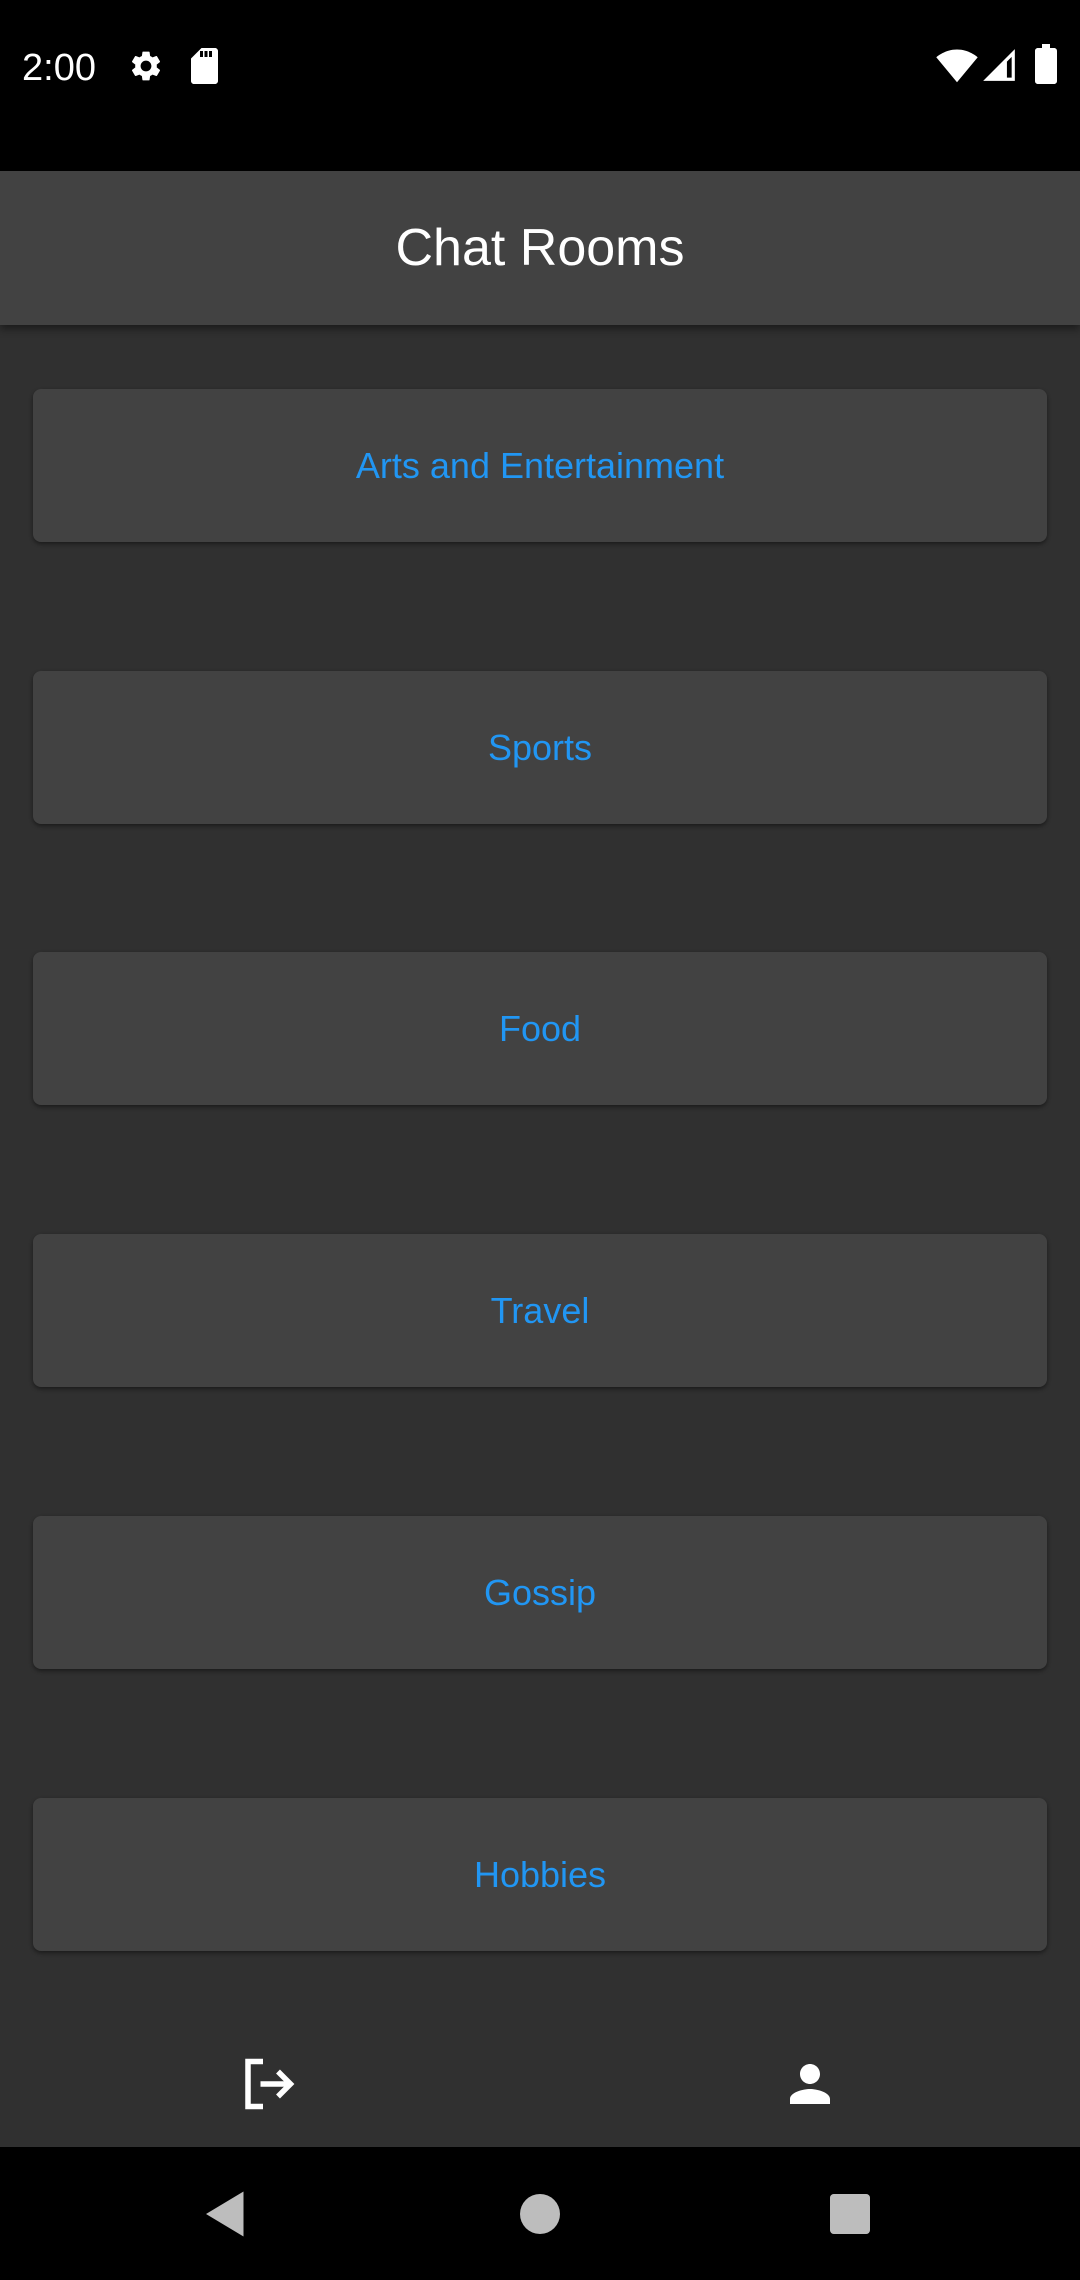 This screenshot has height=2280, width=1080. What do you see at coordinates (268, 2084) in the screenshot?
I see `logout-icon` at bounding box center [268, 2084].